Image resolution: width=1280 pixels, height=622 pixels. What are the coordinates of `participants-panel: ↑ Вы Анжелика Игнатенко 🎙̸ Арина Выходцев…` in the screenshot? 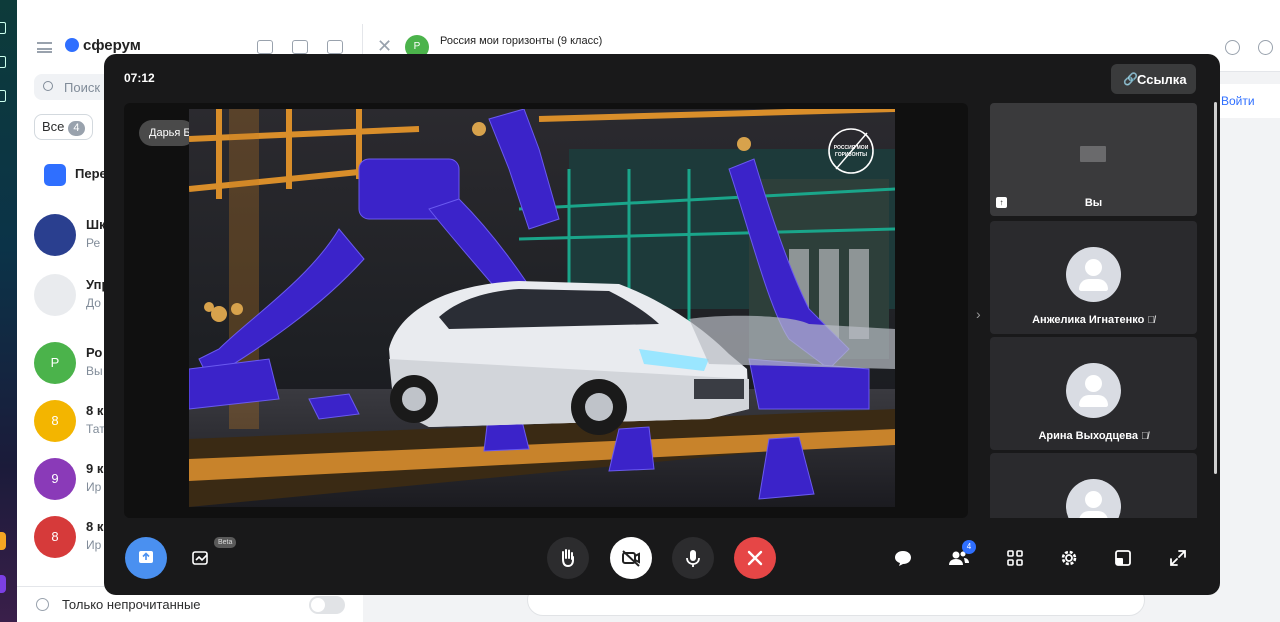 It's located at (1093, 310).